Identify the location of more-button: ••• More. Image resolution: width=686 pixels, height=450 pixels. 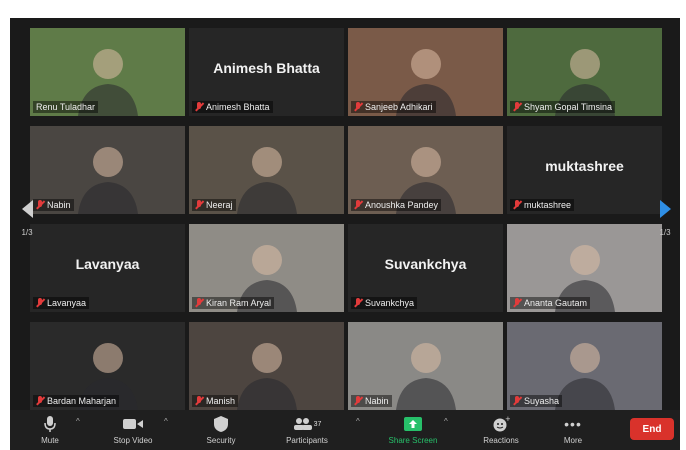
(573, 429).